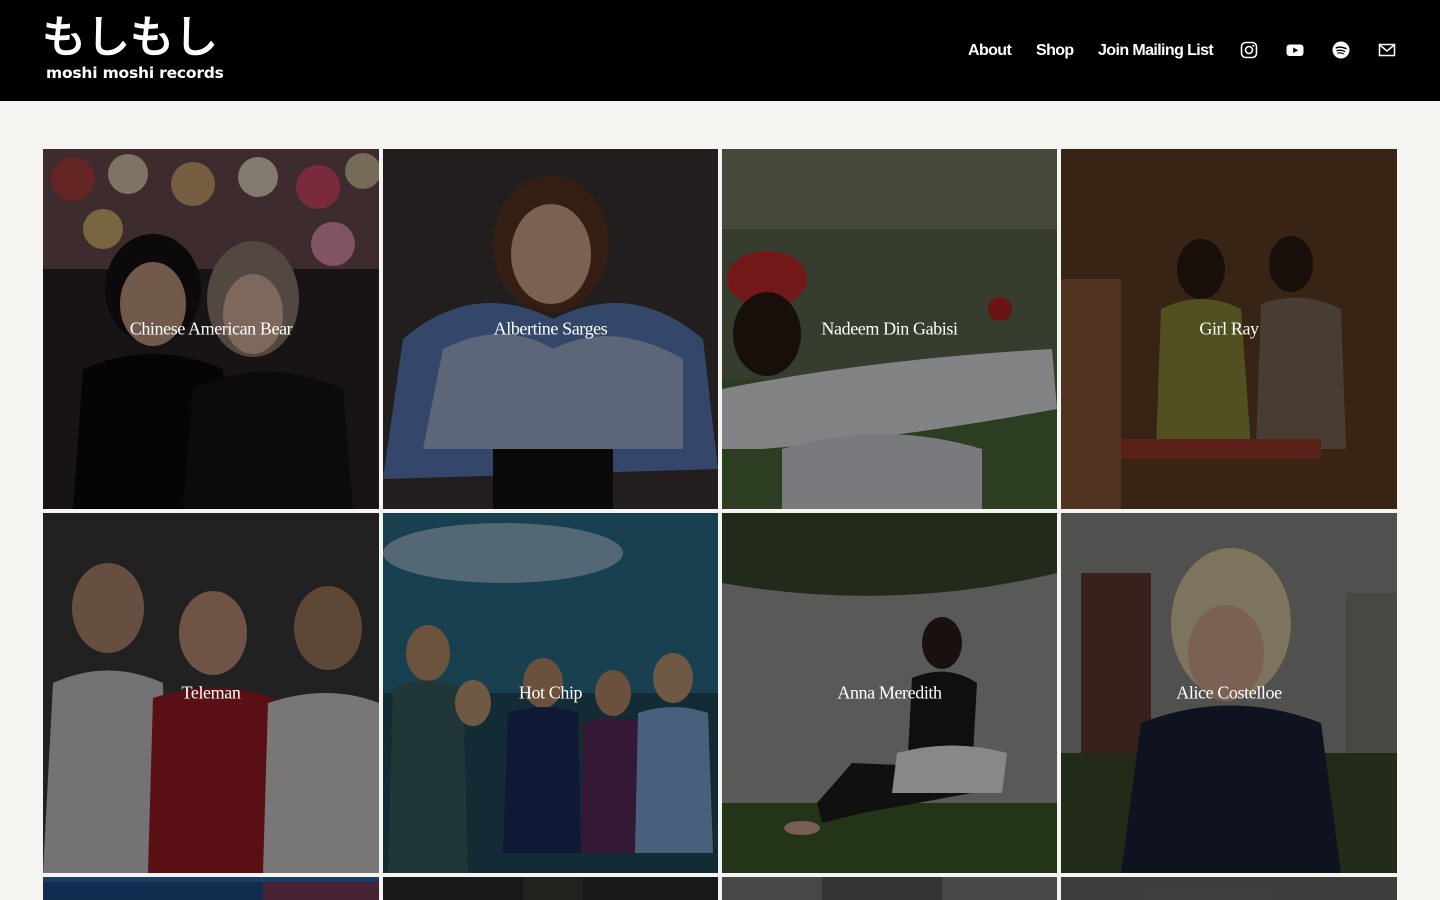 This screenshot has width=1440, height=900. What do you see at coordinates (1156, 51) in the screenshot?
I see `nav-join-mailing-list: Join Mailing List` at bounding box center [1156, 51].